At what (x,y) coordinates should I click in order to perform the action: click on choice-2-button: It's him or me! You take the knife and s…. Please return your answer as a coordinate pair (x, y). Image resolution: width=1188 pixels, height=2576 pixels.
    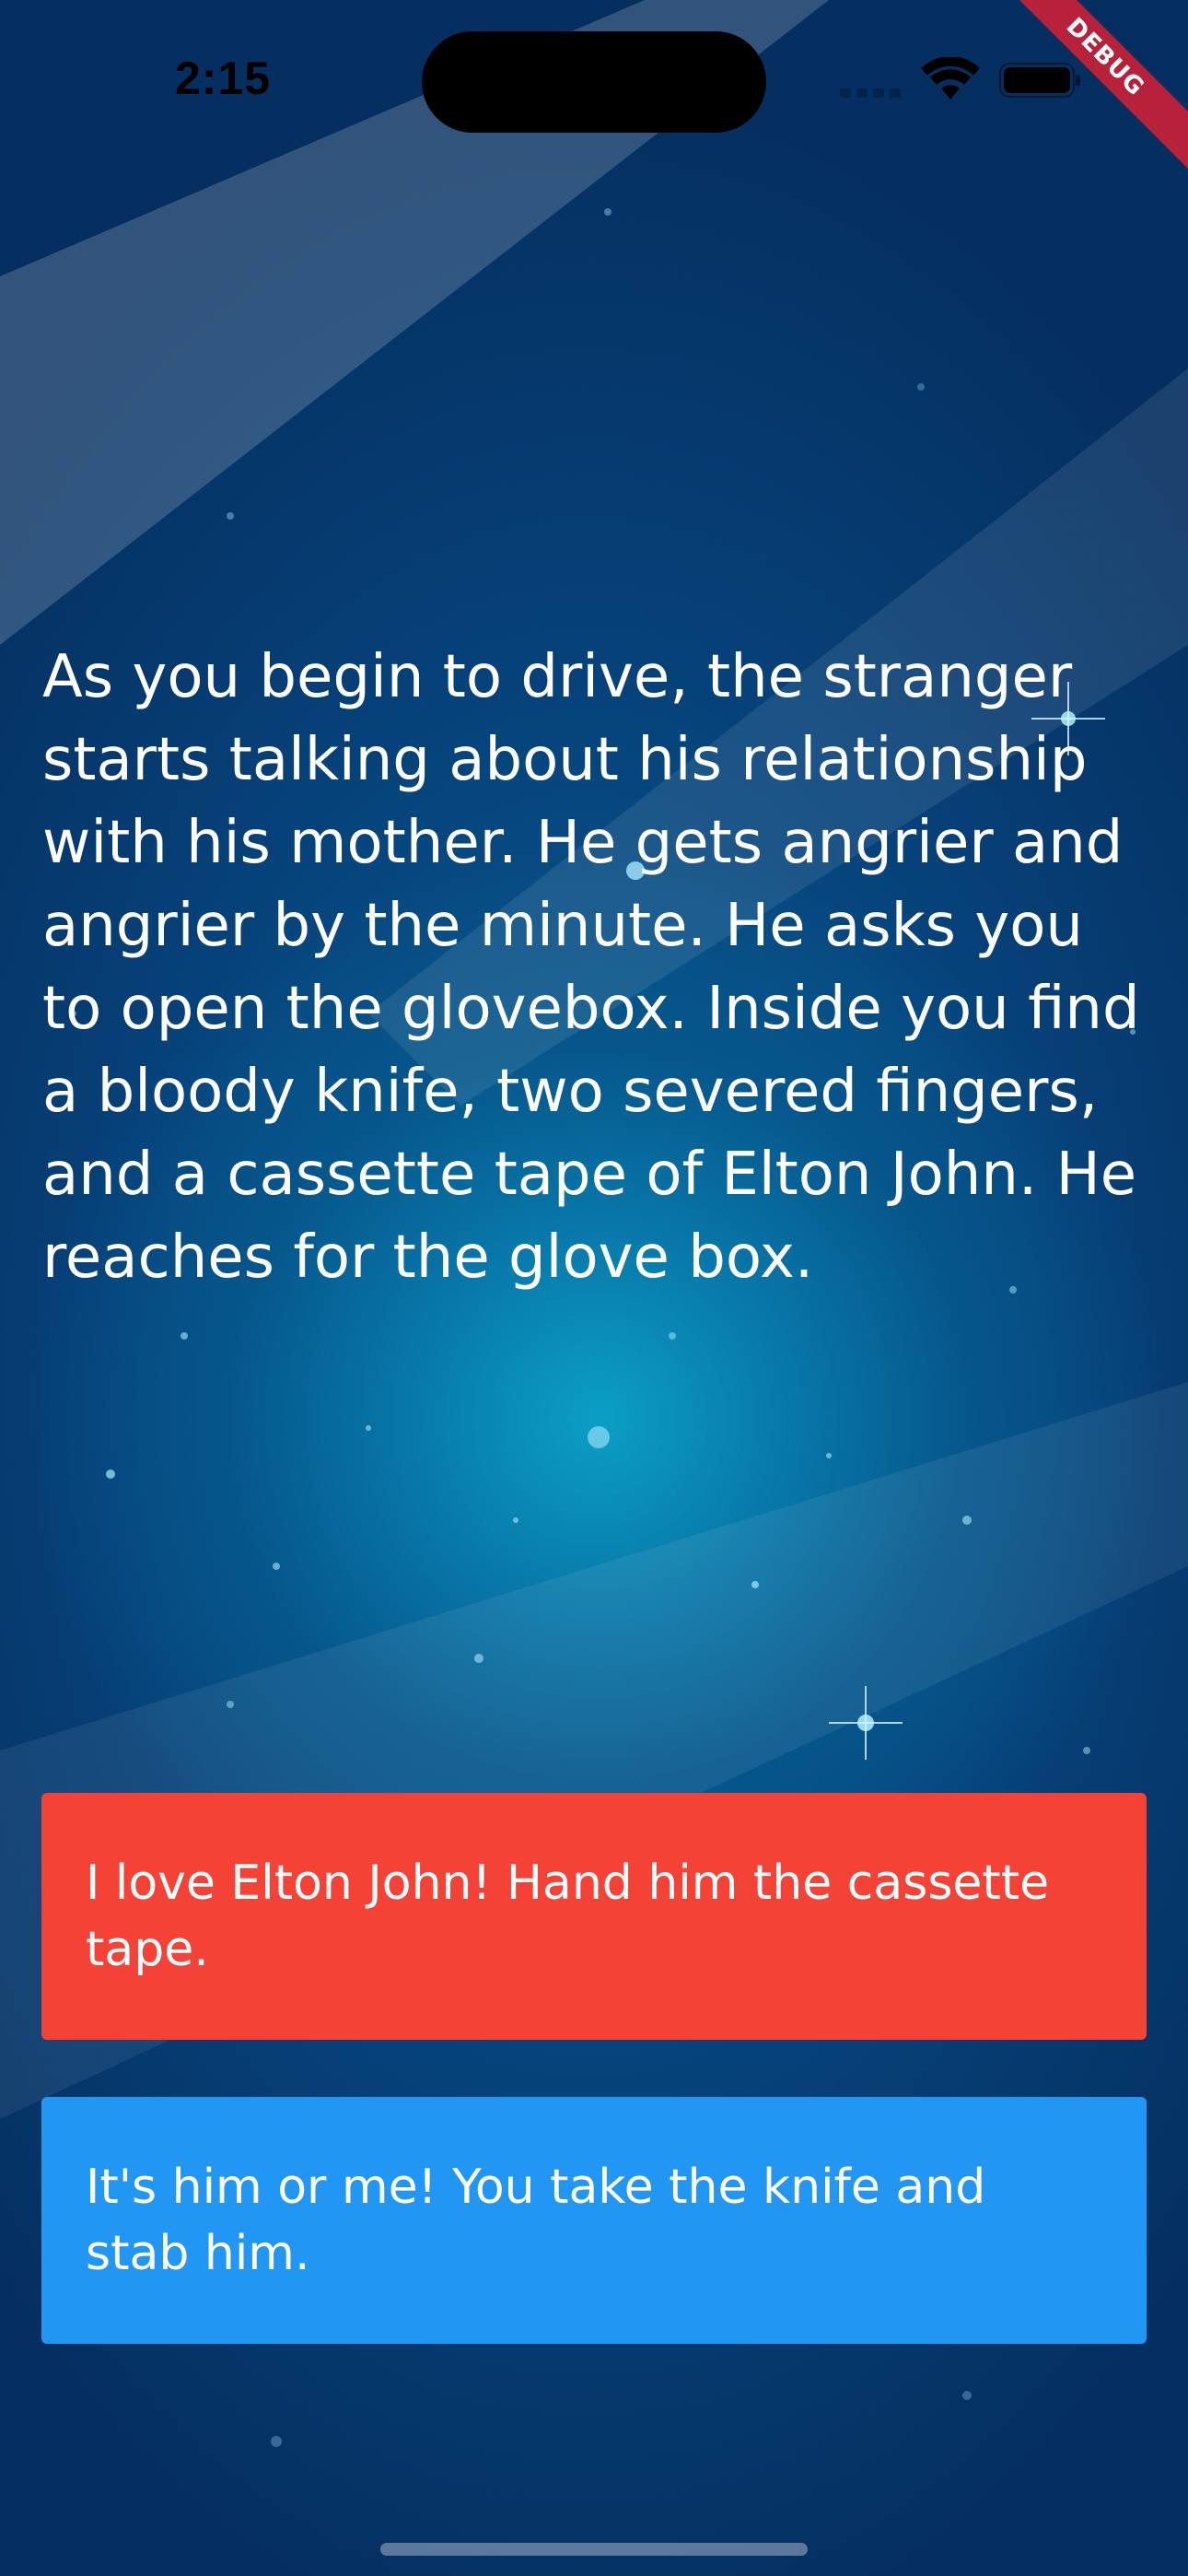
    Looking at the image, I should click on (594, 2220).